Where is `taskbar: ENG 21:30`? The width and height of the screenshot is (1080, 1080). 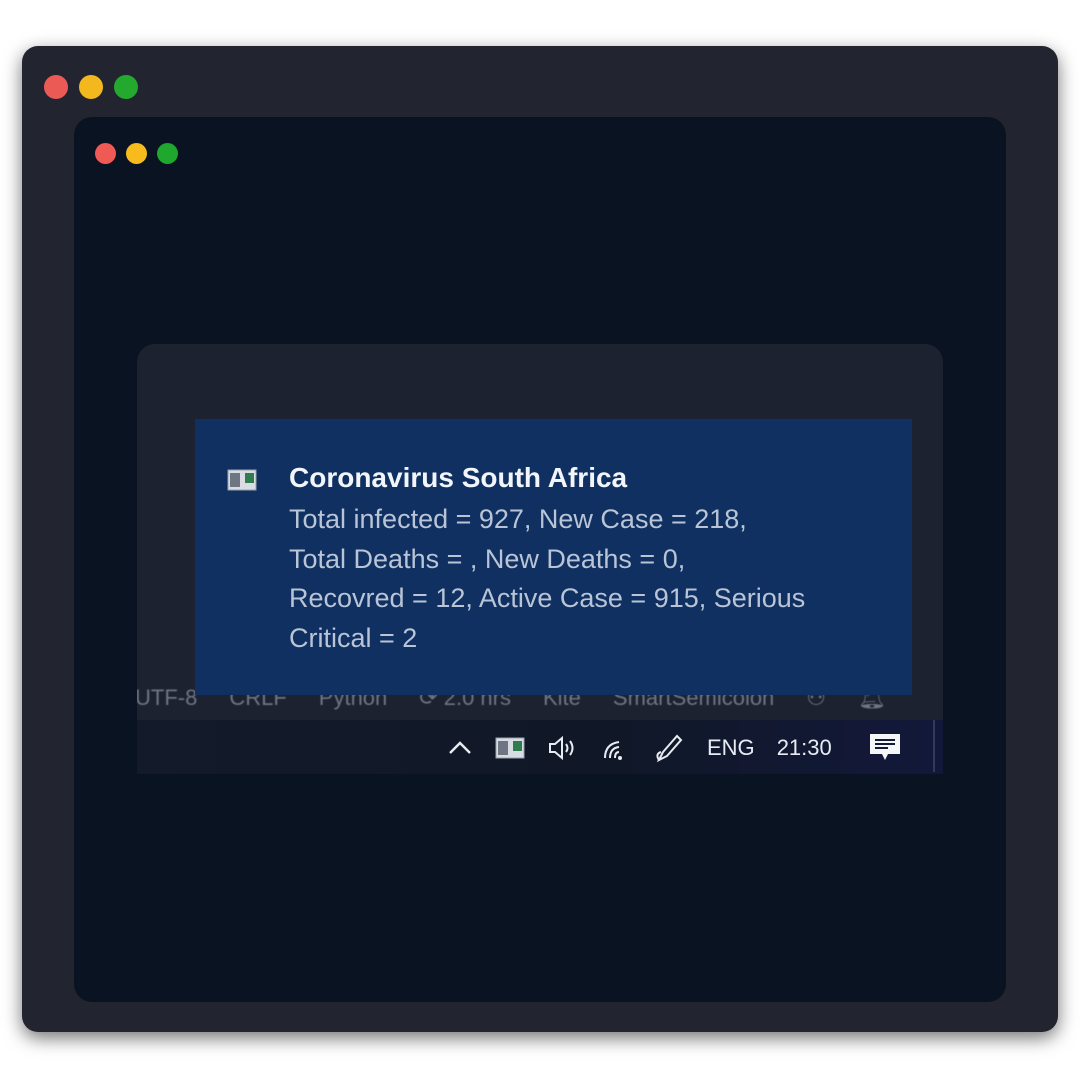 taskbar: ENG 21:30 is located at coordinates (540, 747).